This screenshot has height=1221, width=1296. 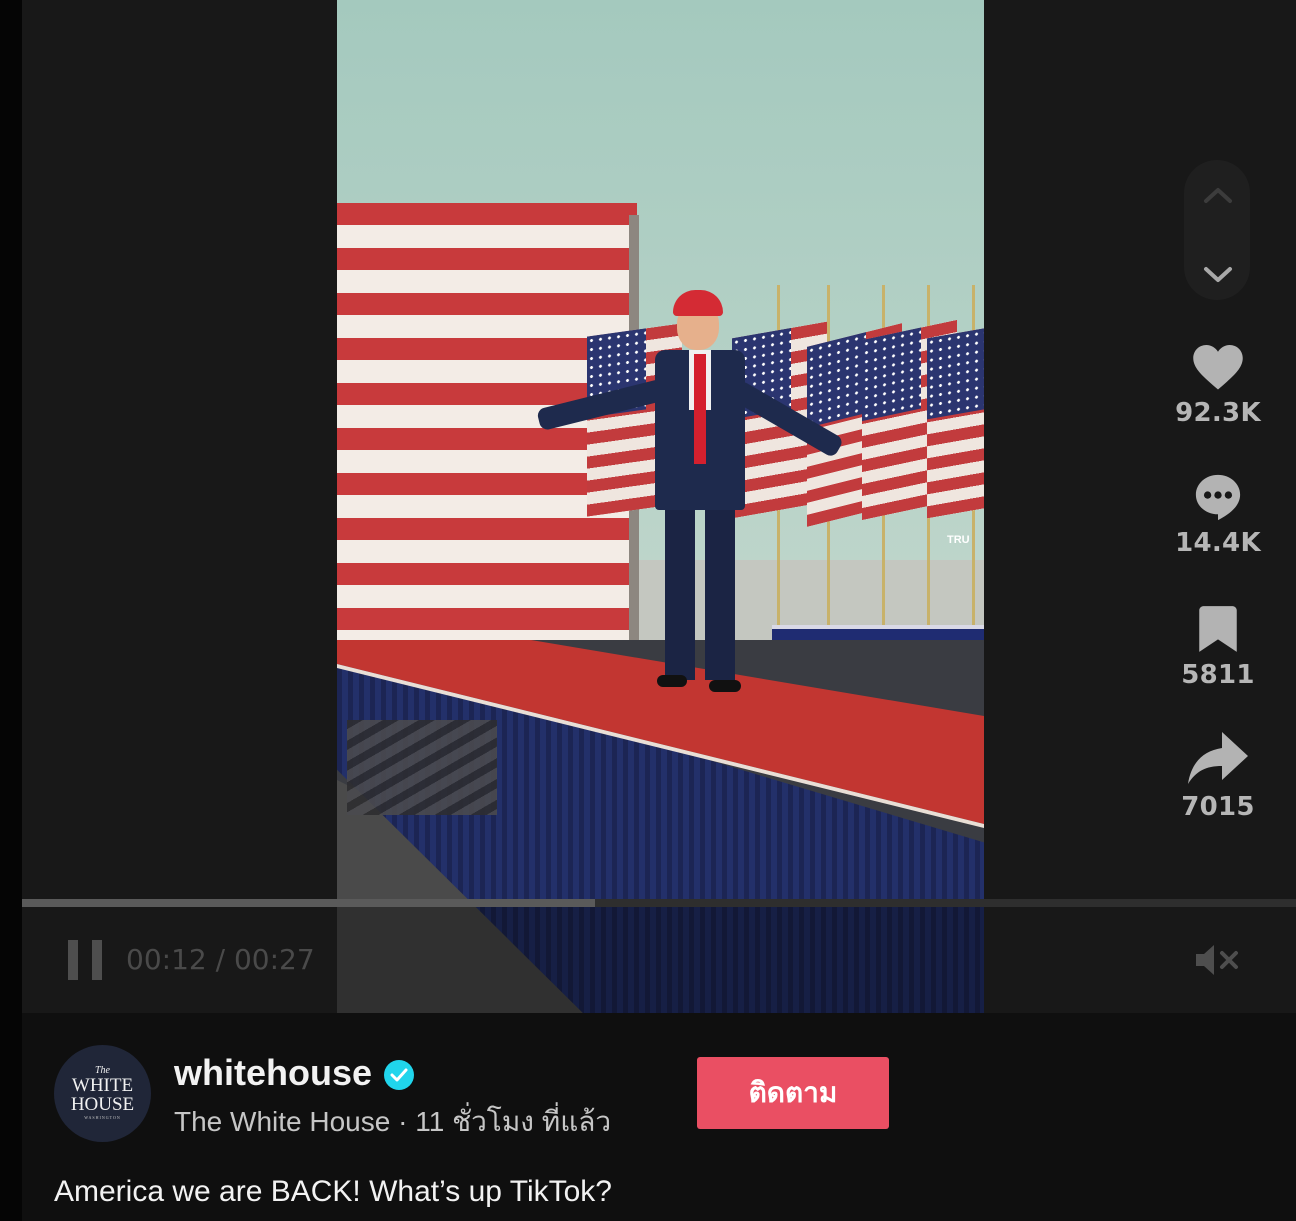 What do you see at coordinates (309, 903) in the screenshot?
I see `progress-fill` at bounding box center [309, 903].